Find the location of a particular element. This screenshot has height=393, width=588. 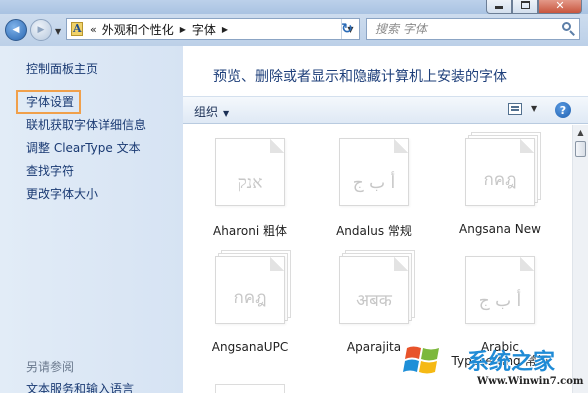

search-icon is located at coordinates (569, 29).